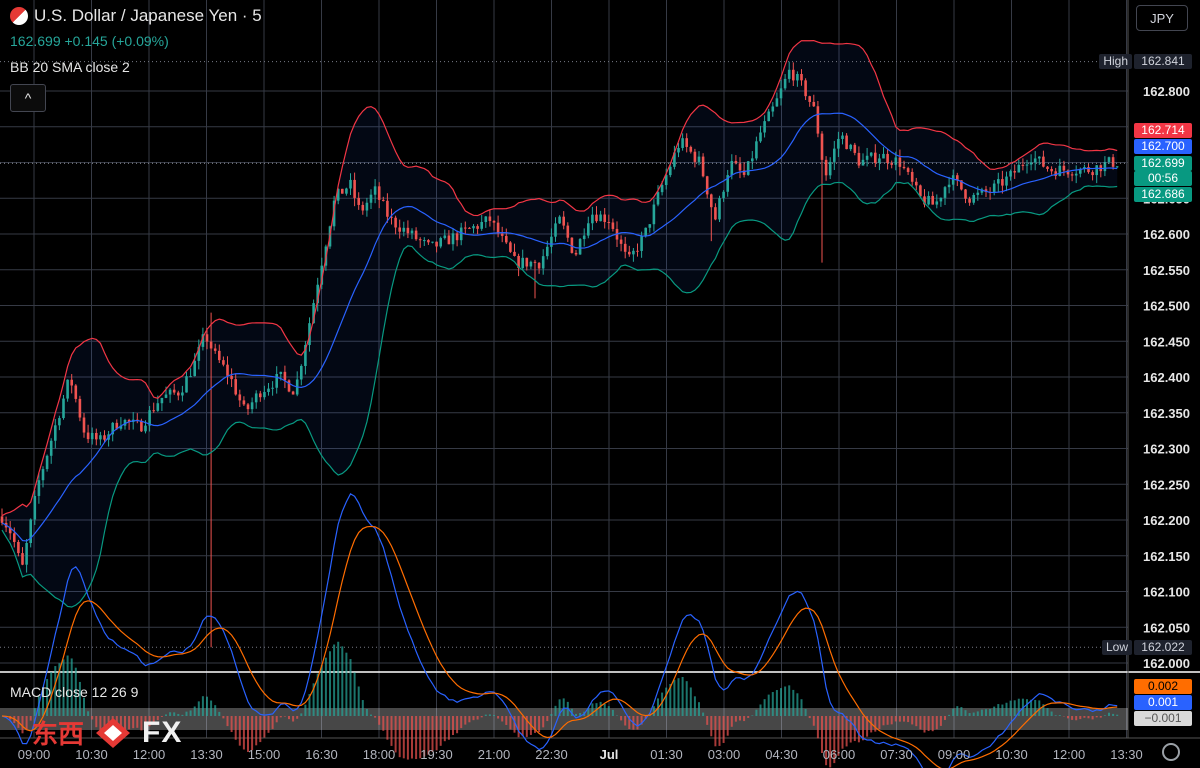  What do you see at coordinates (74, 692) in the screenshot?
I see `macd-indicator-label: MACD close 12 26 9` at bounding box center [74, 692].